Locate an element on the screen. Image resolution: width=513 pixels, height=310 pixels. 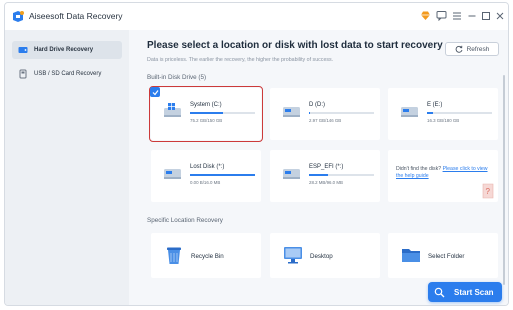
desktop-monitor-icon is located at coordinates (293, 255).